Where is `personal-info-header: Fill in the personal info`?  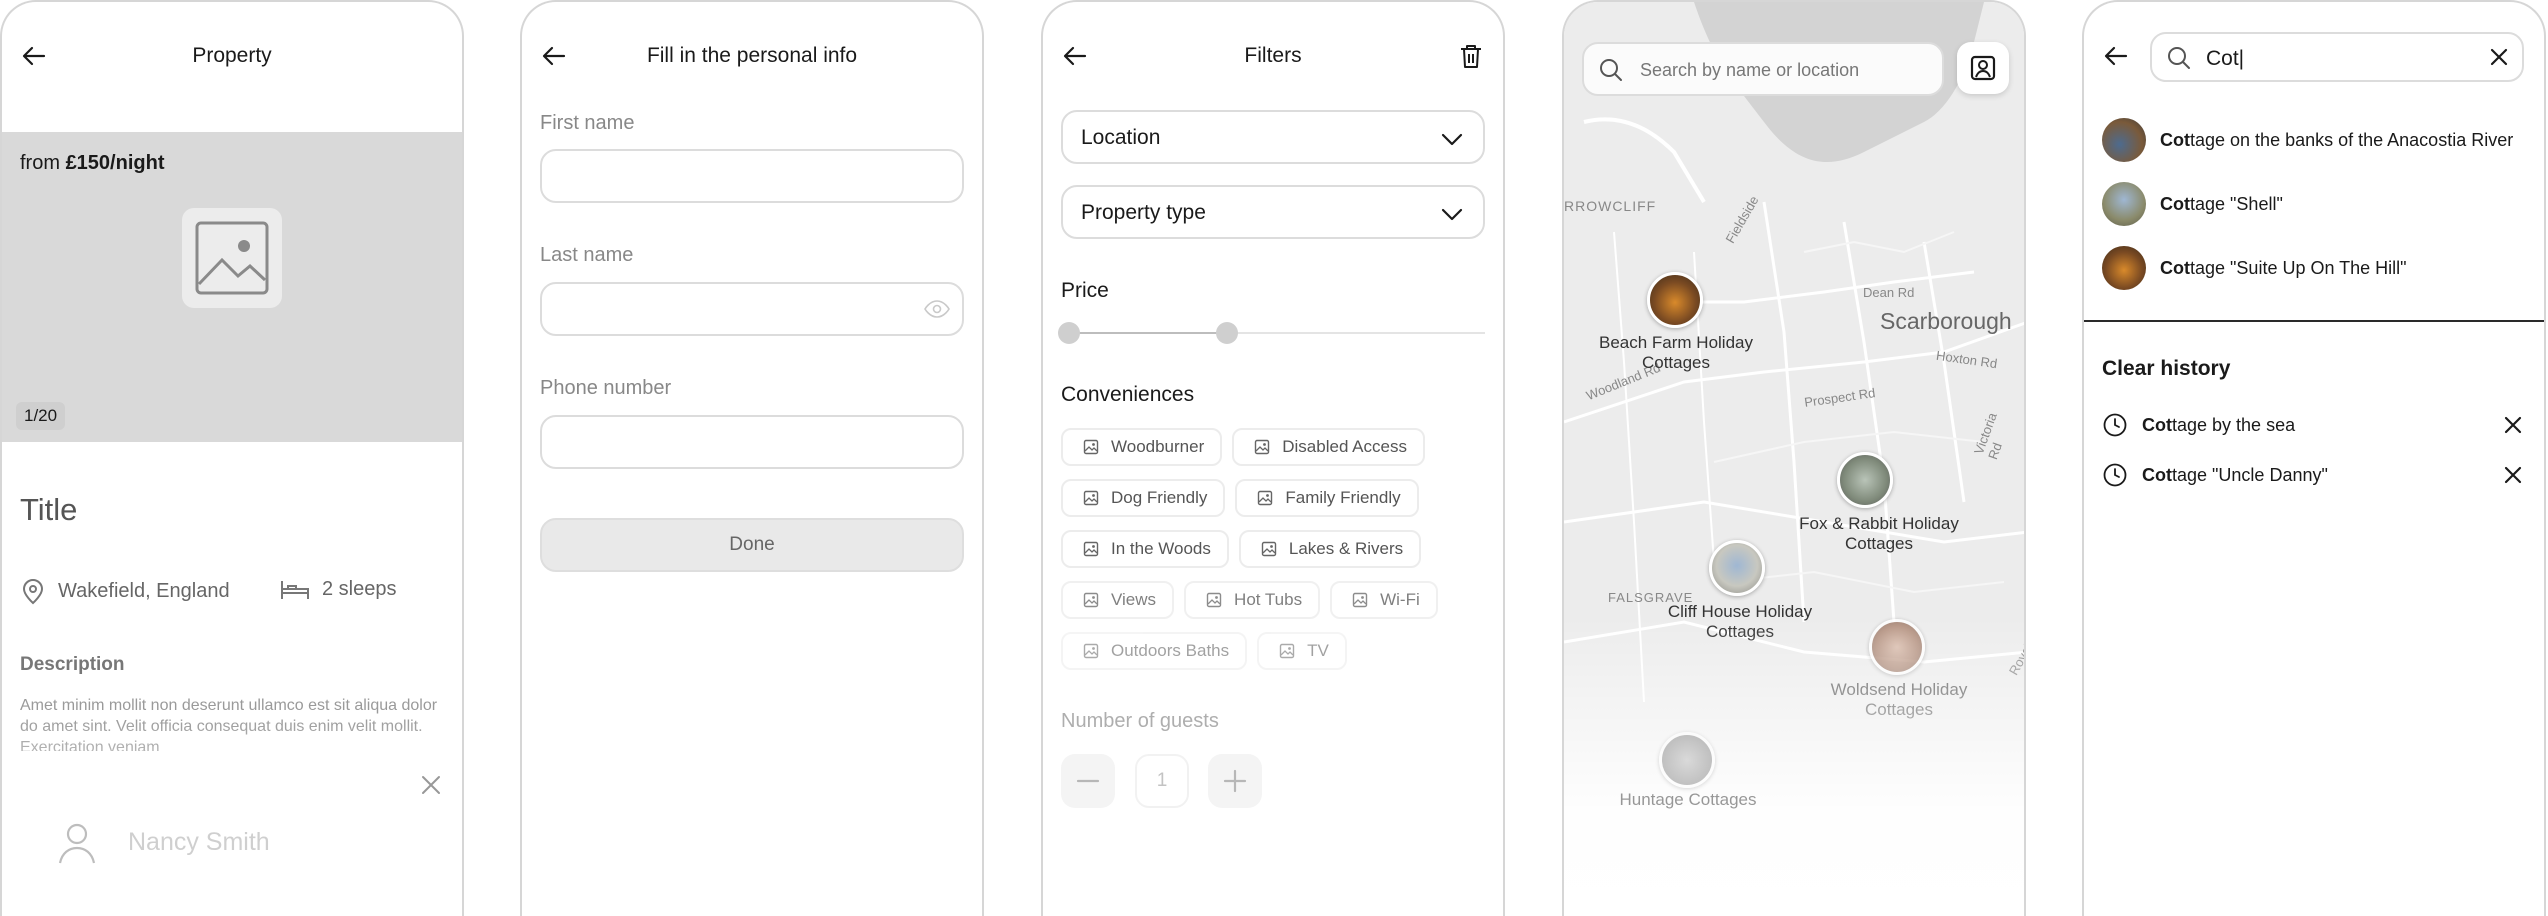
personal-info-header: Fill in the personal info is located at coordinates (752, 56).